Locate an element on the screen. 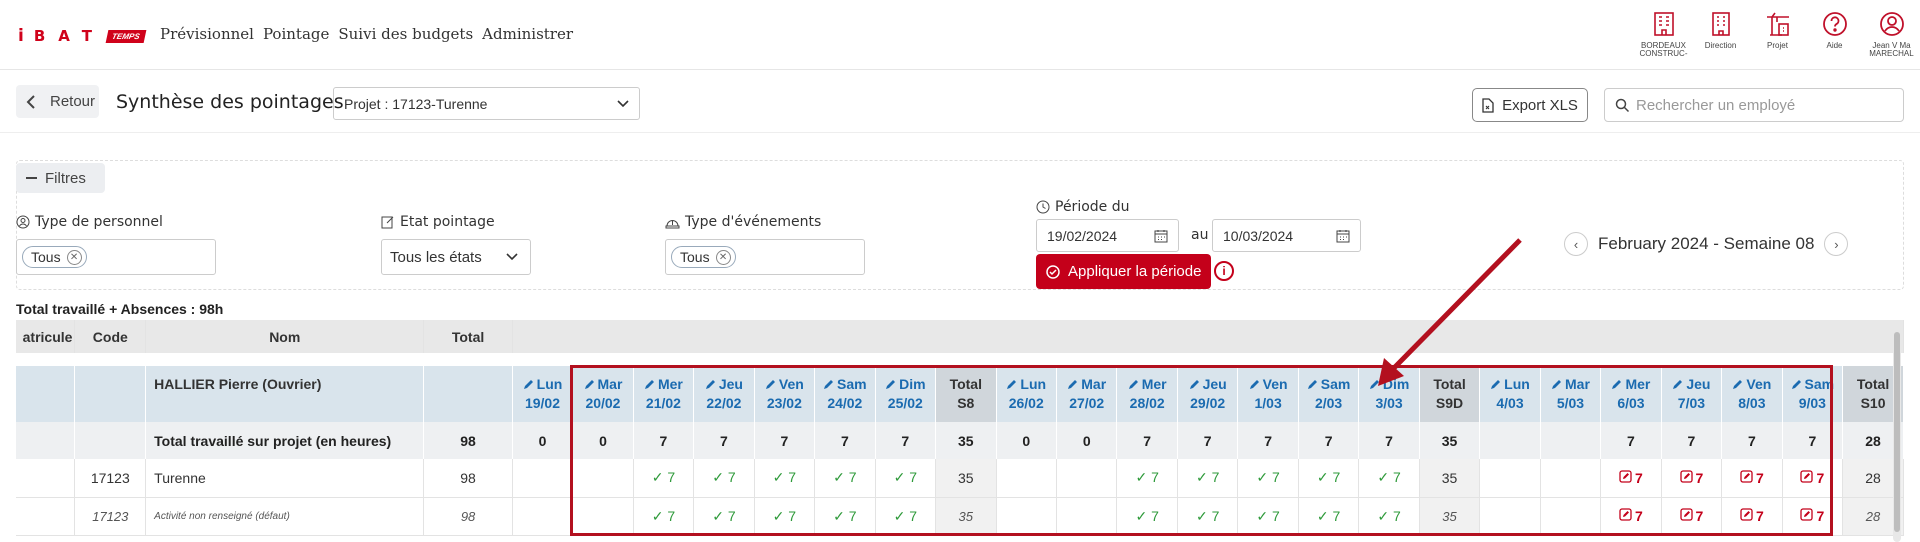 The width and height of the screenshot is (1920, 542). day-total-cell: 0 is located at coordinates (543, 440).